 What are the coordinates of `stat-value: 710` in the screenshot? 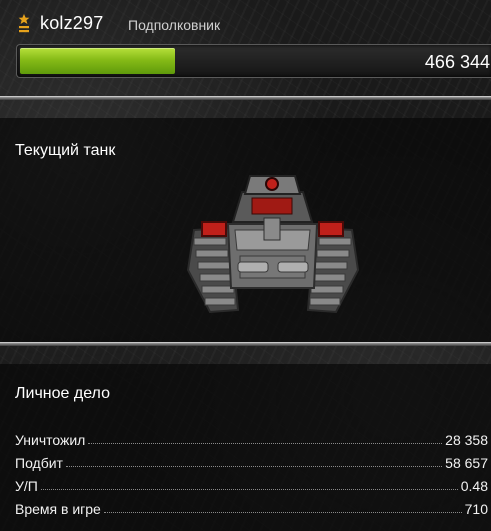 It's located at (476, 509).